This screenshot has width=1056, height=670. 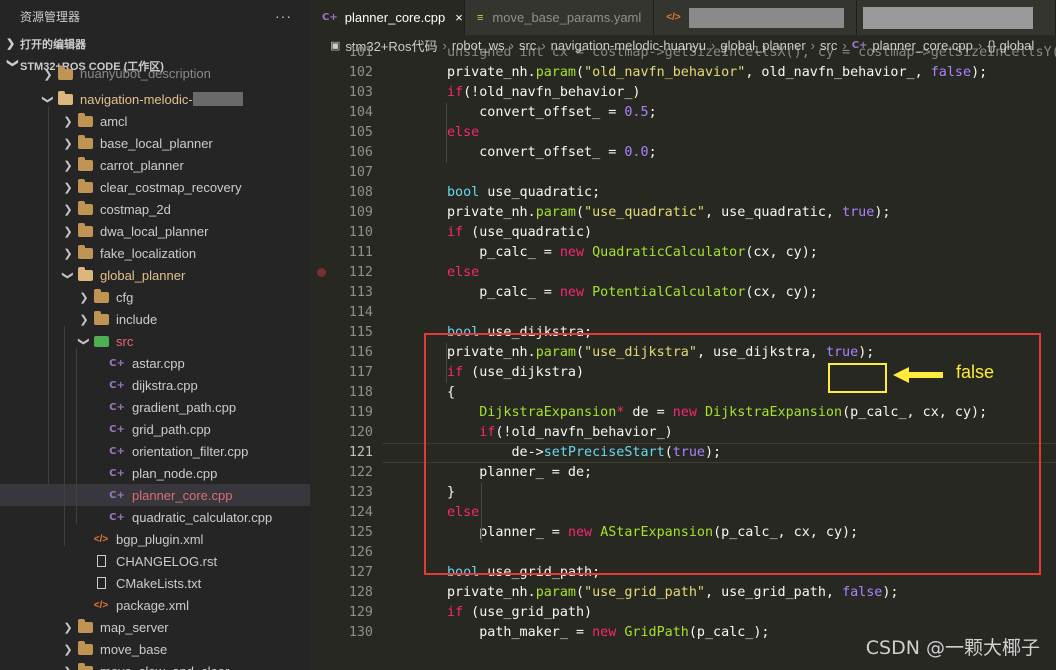 I want to click on tree-item: ❯ include, so click(x=155, y=319).